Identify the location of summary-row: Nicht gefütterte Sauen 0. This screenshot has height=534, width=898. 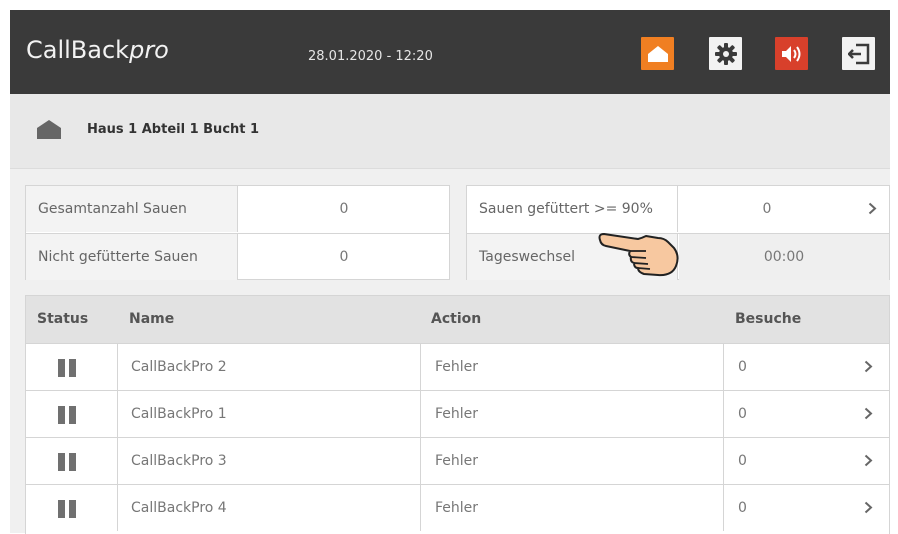
(237, 256).